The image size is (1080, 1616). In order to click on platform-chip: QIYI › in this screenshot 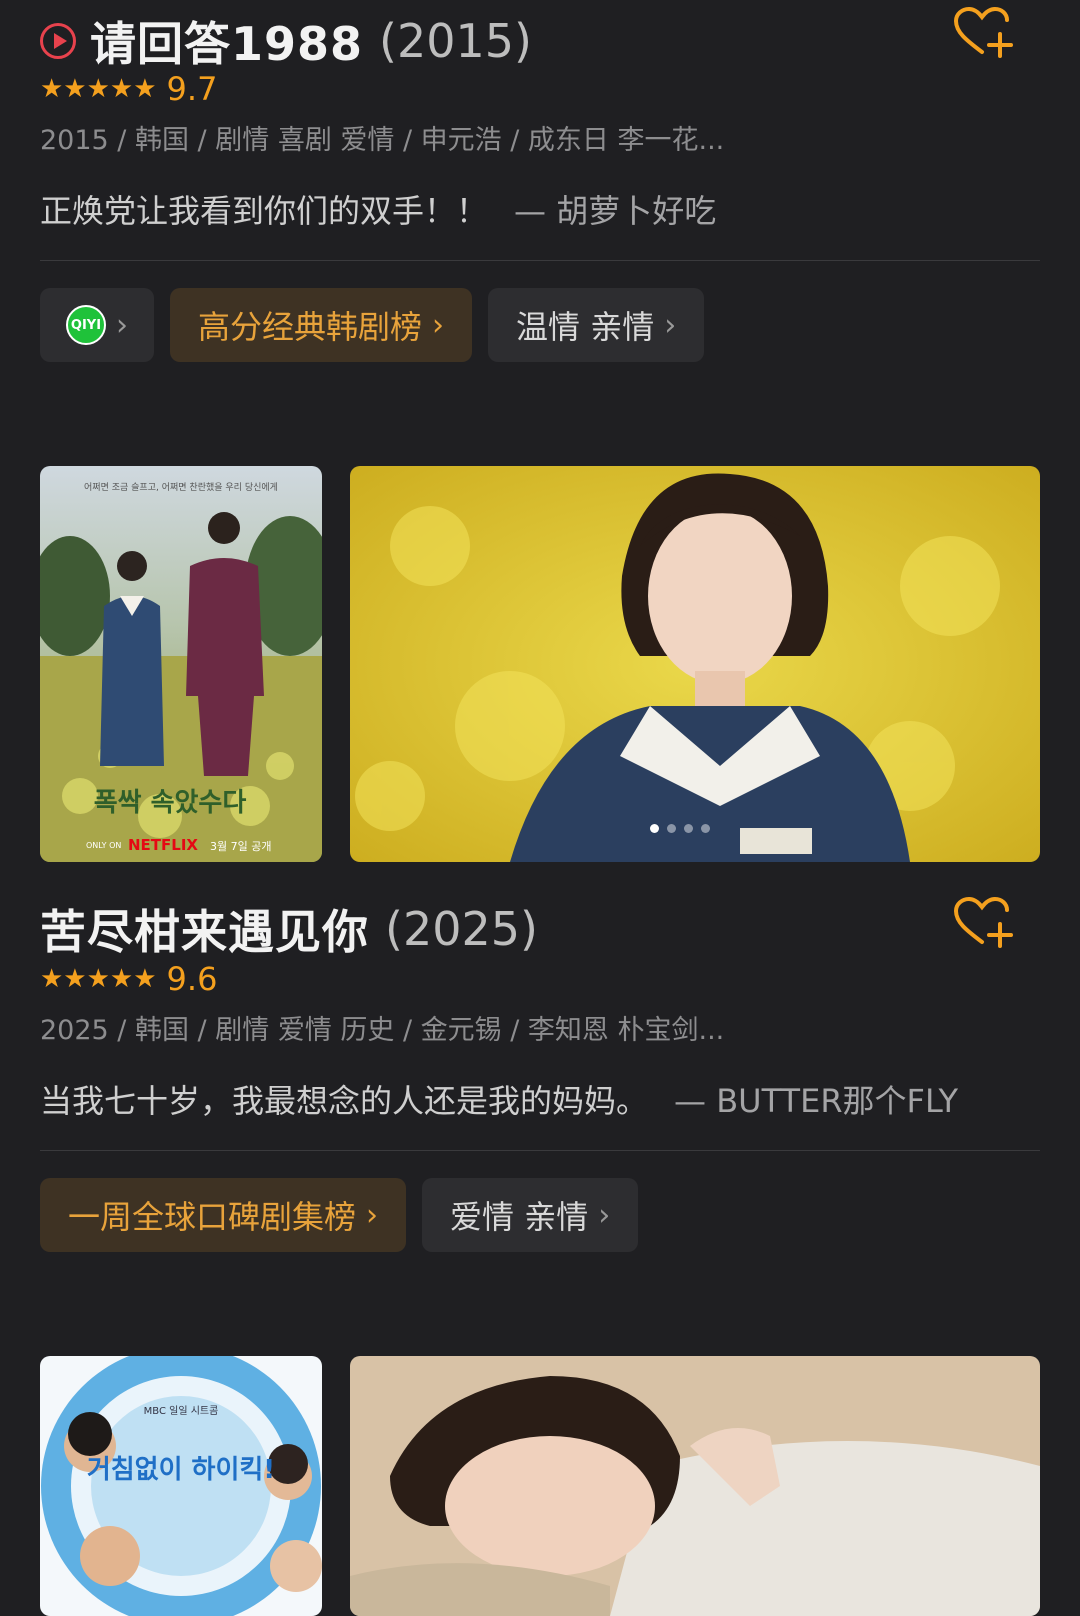, I will do `click(97, 325)`.